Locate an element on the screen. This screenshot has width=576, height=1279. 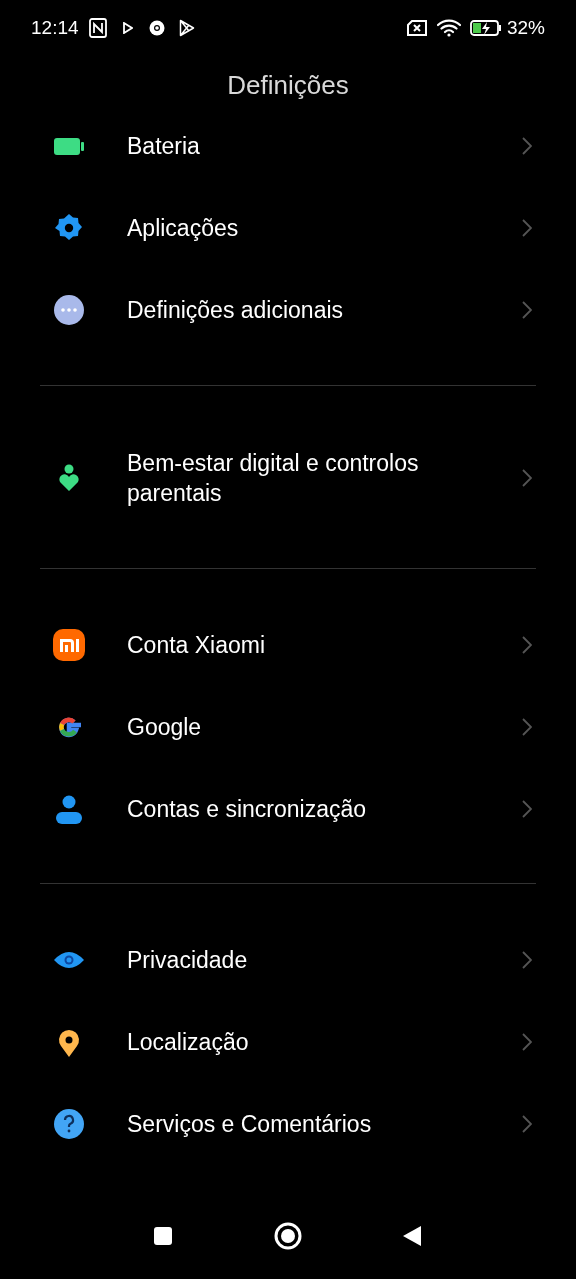
settings-item: Definições adicionais is located at coordinates (288, 310).